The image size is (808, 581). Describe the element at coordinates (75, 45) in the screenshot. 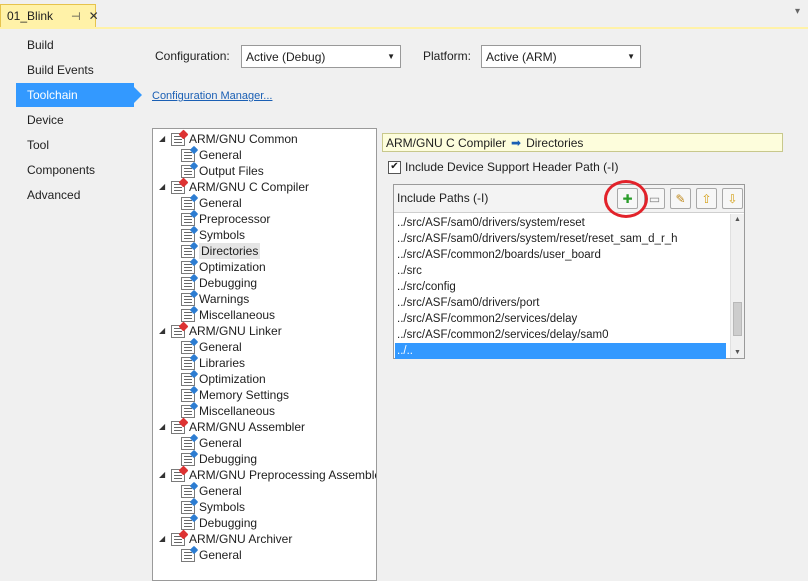

I see `category-item-build: Build` at that location.